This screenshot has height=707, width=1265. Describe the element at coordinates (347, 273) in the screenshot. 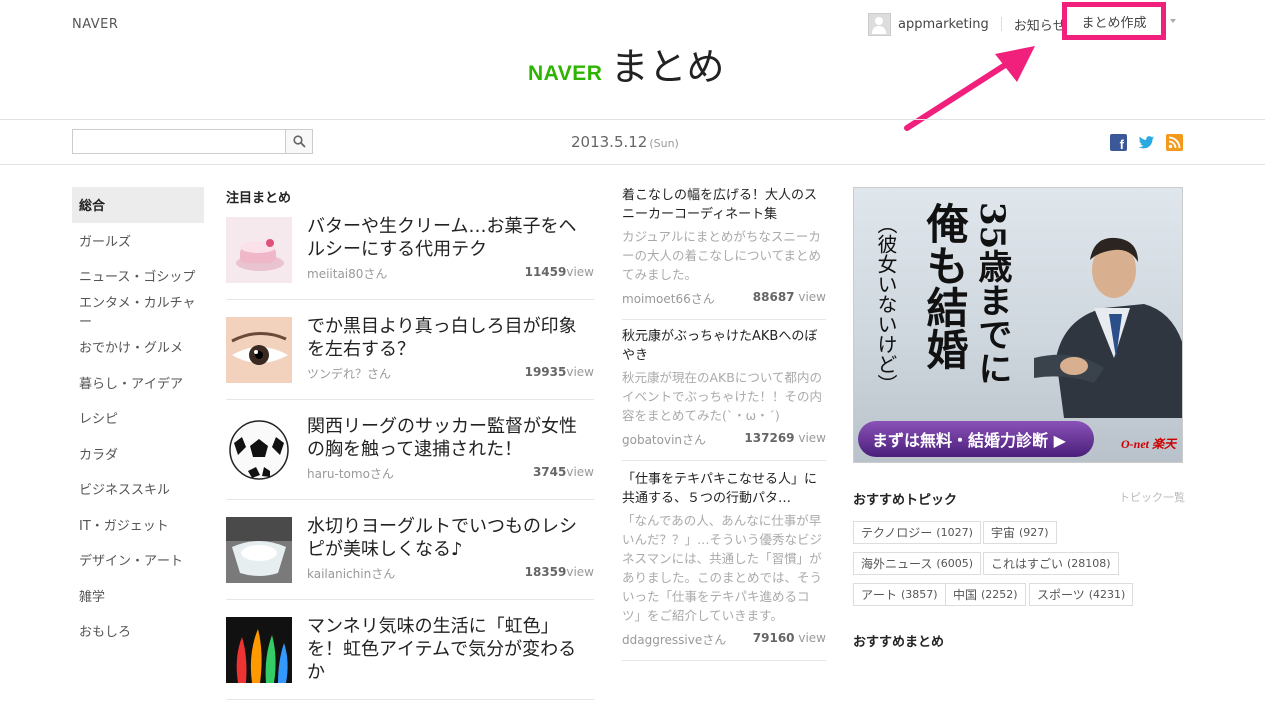

I see `featured-item-author: meiitai80さん` at that location.